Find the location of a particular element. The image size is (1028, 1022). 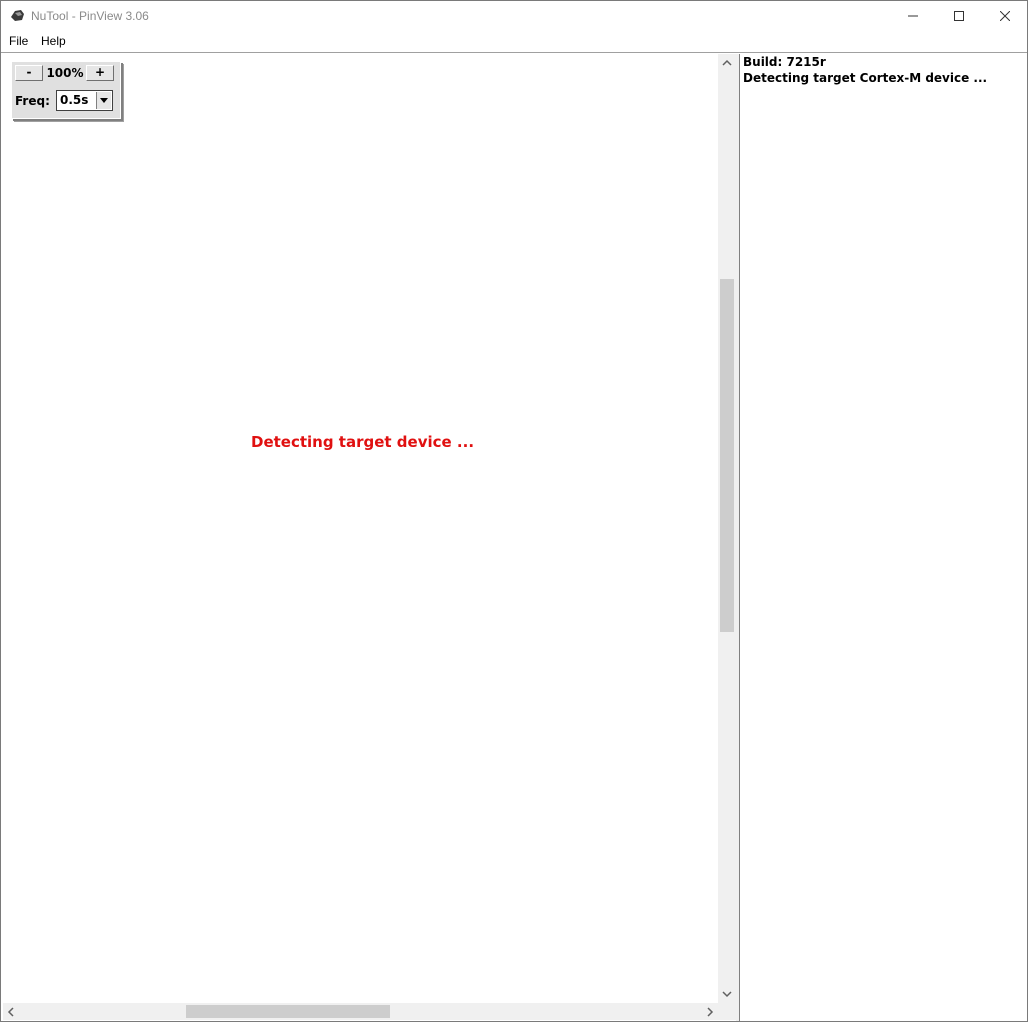

chevron-down-icon is located at coordinates (104, 100).